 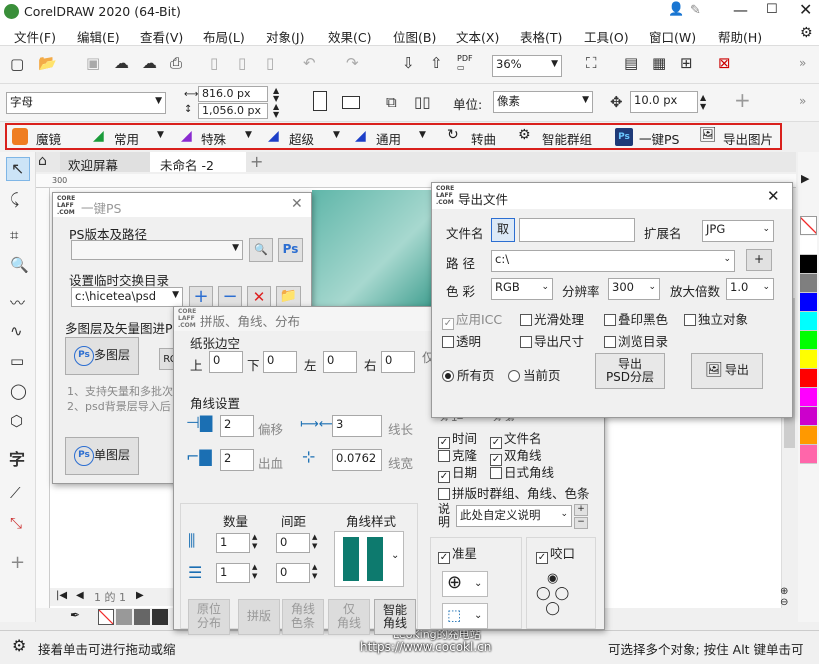 I want to click on corner-only-button: 仅 角线, so click(x=349, y=617).